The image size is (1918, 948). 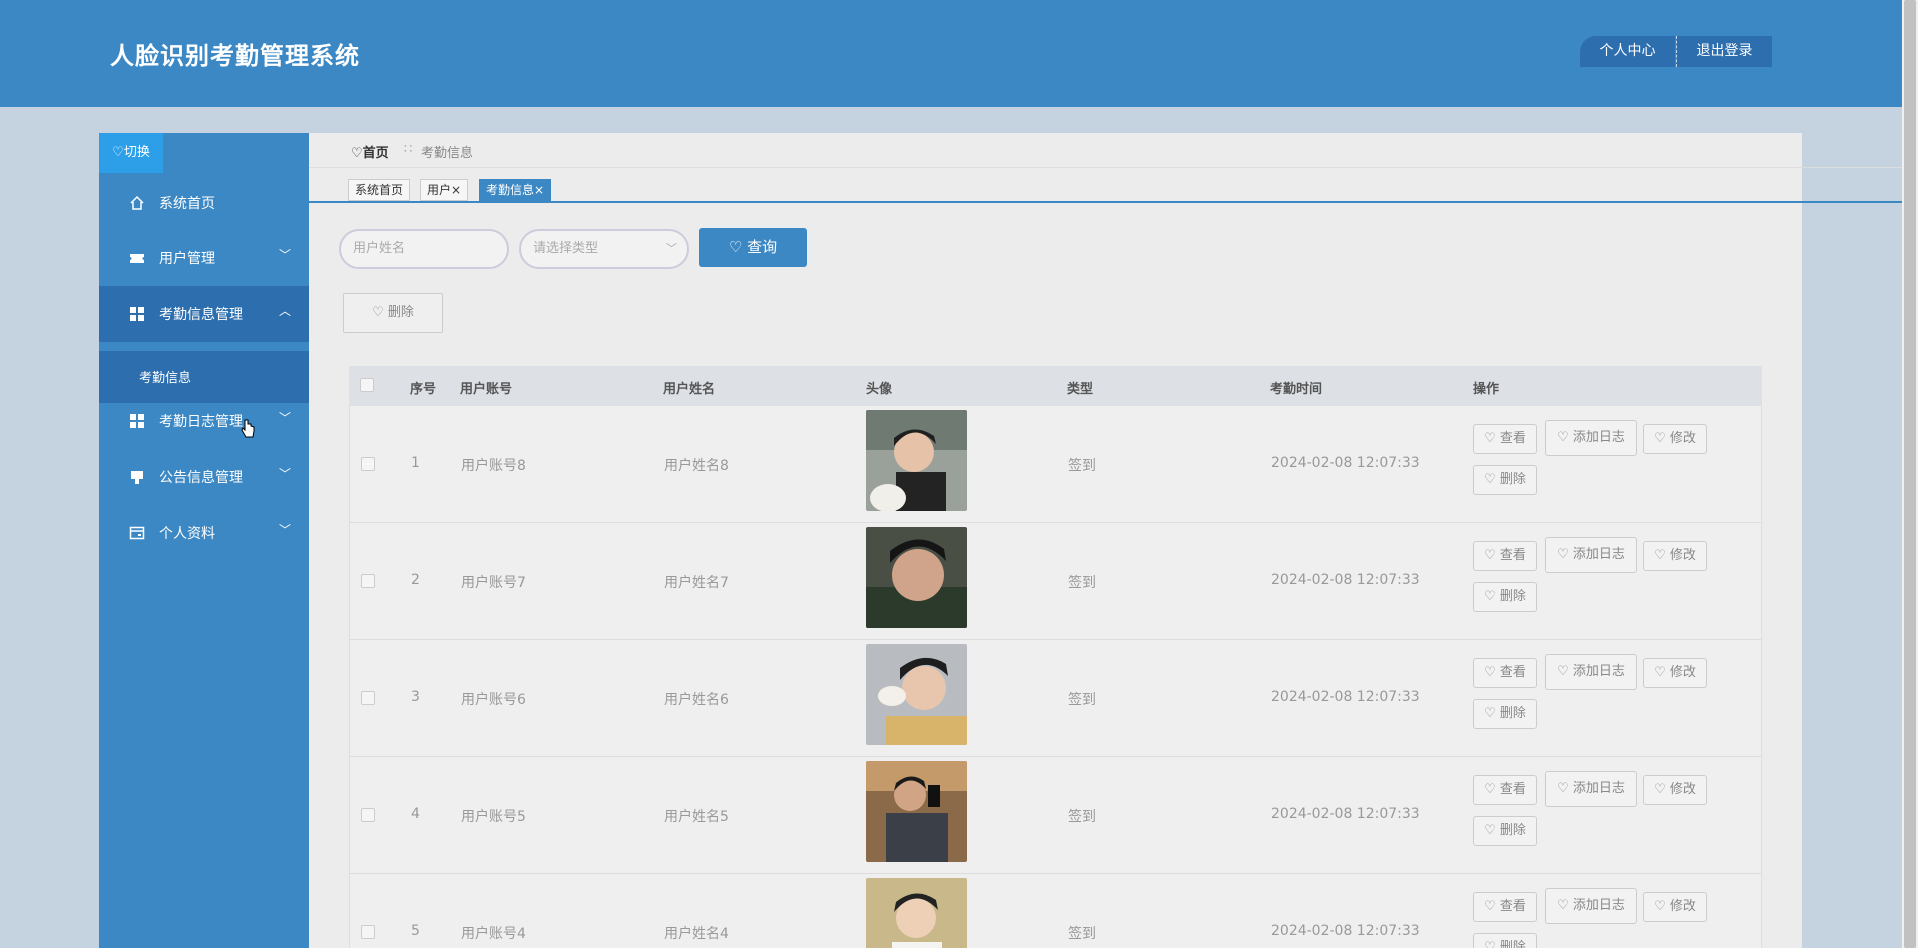 I want to click on query-button-label: 查询, so click(x=762, y=247).